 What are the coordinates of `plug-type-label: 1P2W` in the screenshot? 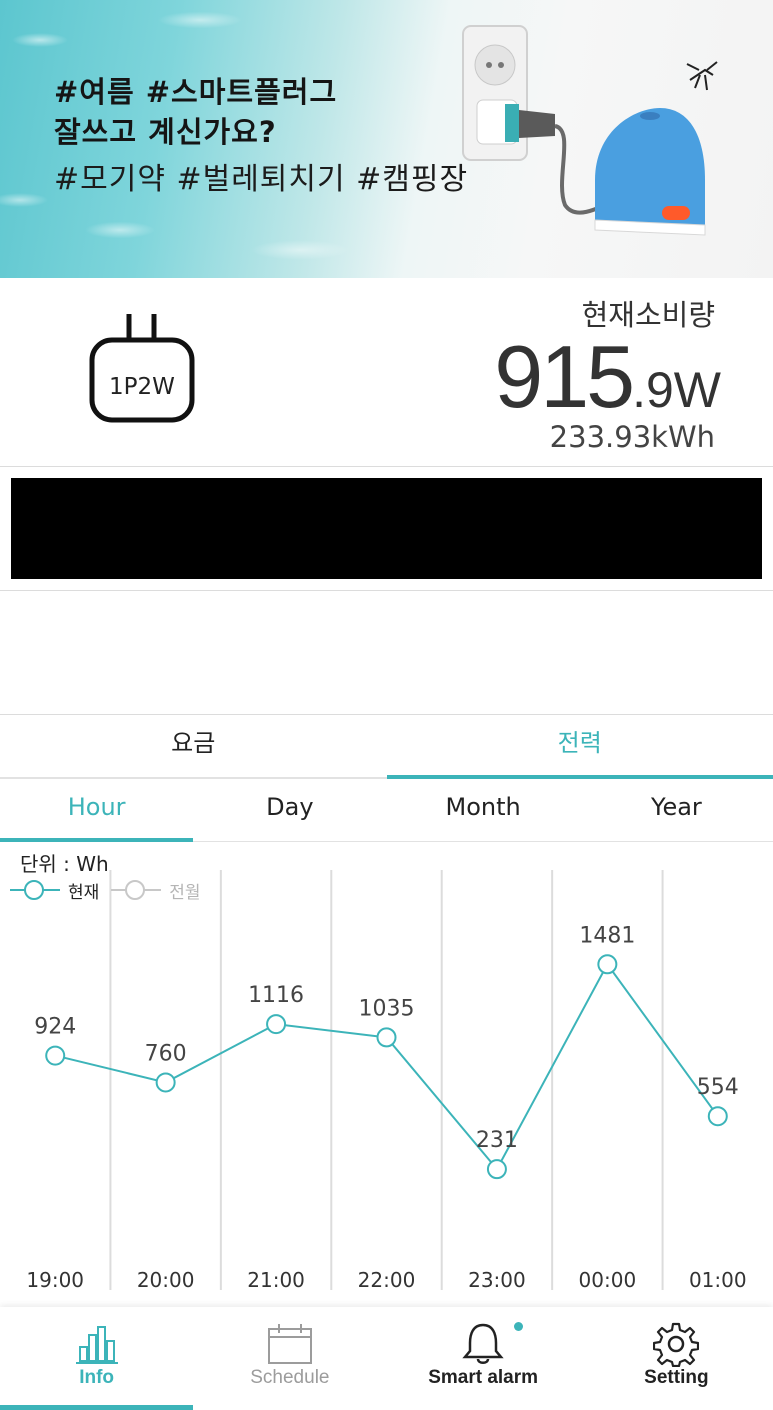 It's located at (142, 387).